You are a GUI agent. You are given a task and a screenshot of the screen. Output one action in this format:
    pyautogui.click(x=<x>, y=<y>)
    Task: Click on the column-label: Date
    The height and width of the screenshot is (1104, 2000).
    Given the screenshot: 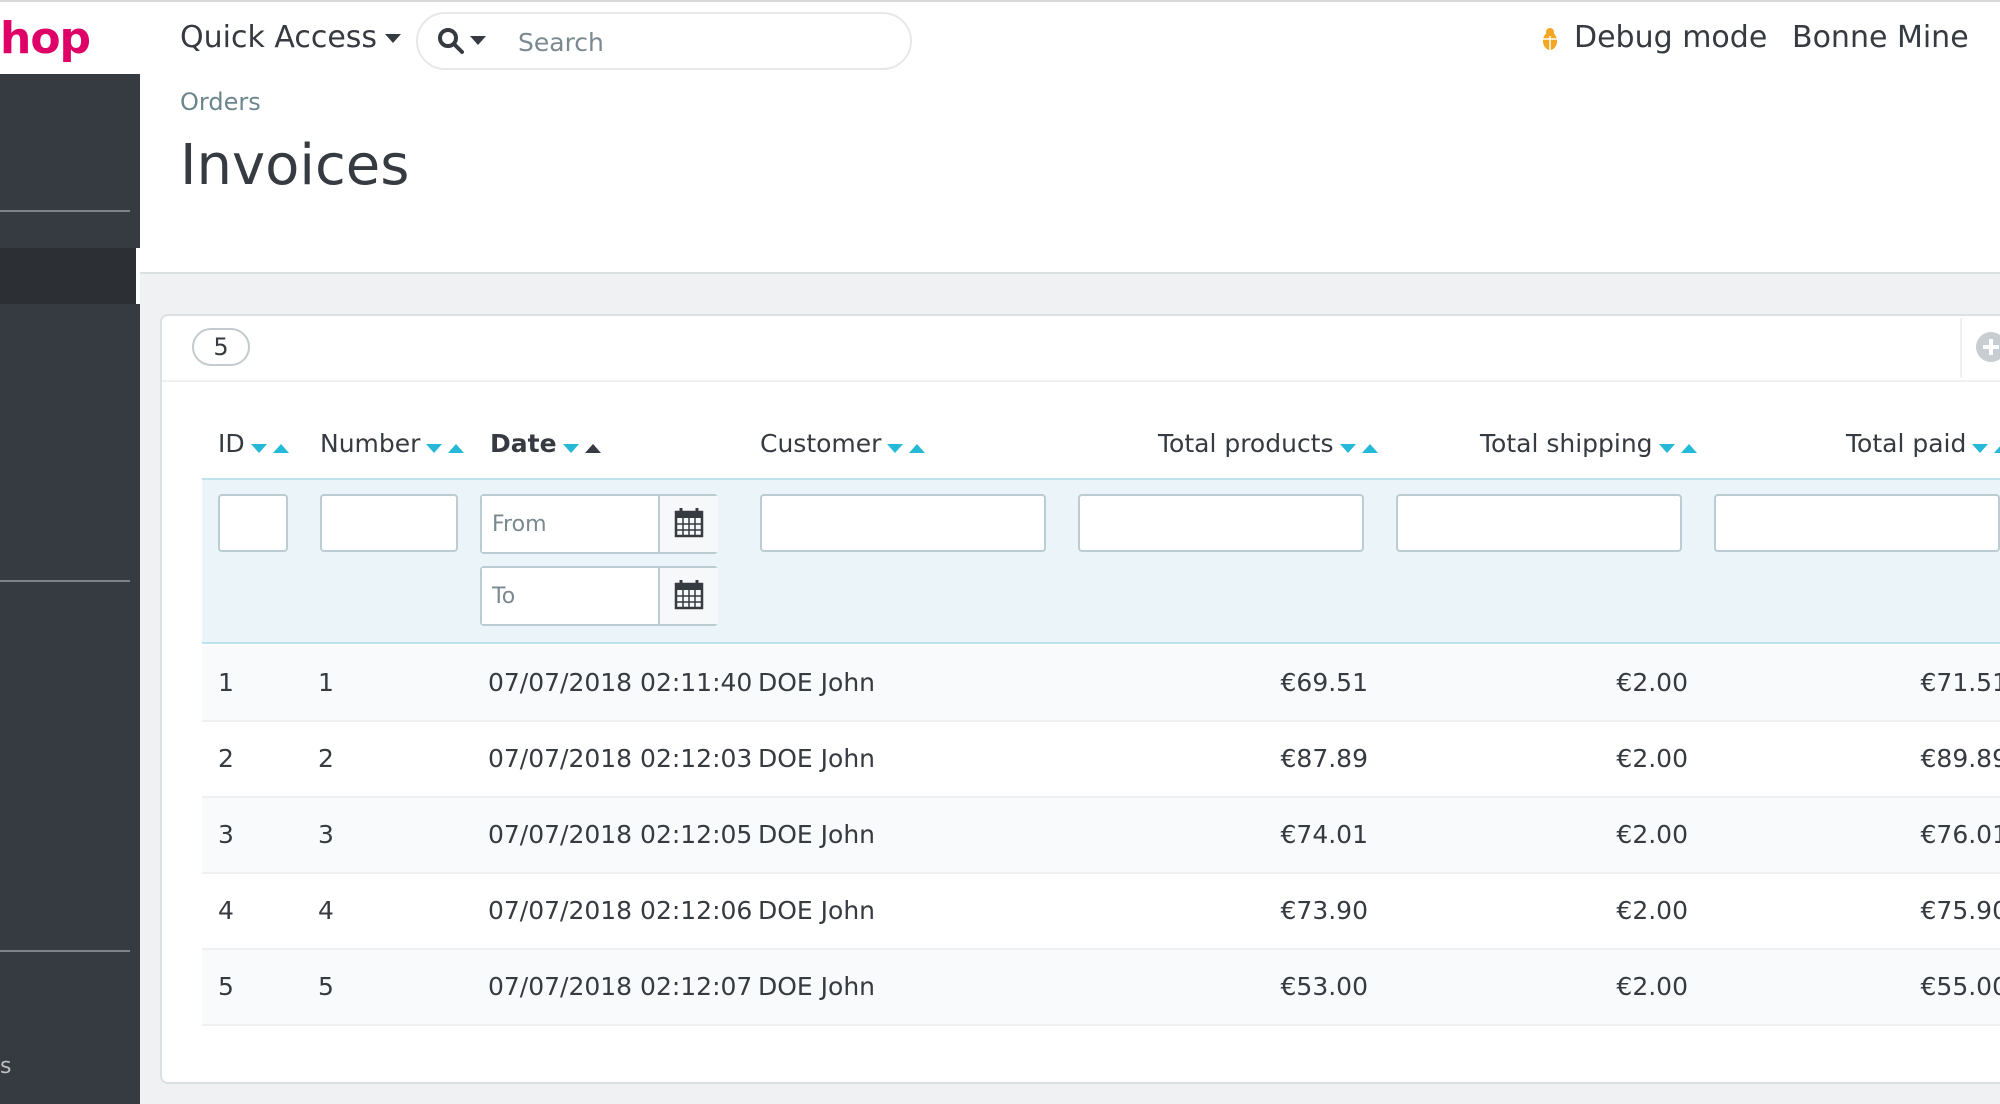 What is the action you would take?
    pyautogui.click(x=523, y=443)
    